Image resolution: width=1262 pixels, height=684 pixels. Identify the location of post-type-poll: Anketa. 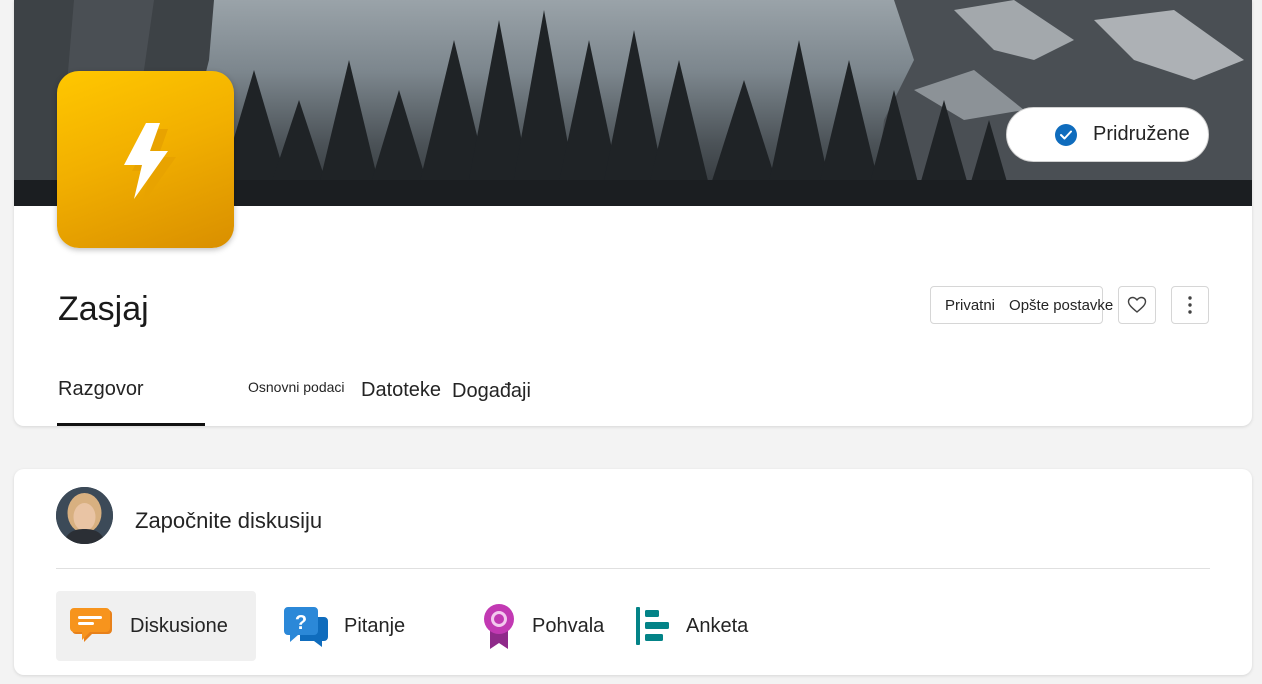
(706, 626).